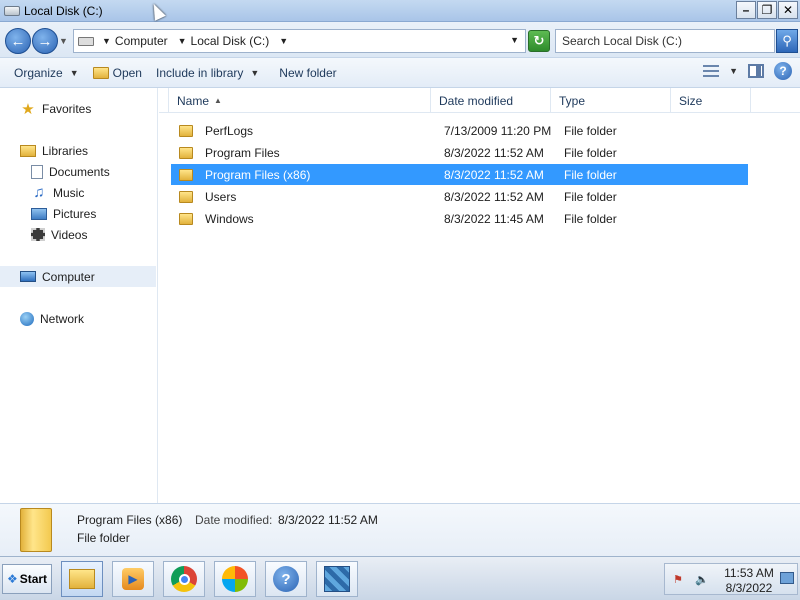 The width and height of the screenshot is (800, 600). I want to click on file-name: Program Files (x86), so click(258, 174).